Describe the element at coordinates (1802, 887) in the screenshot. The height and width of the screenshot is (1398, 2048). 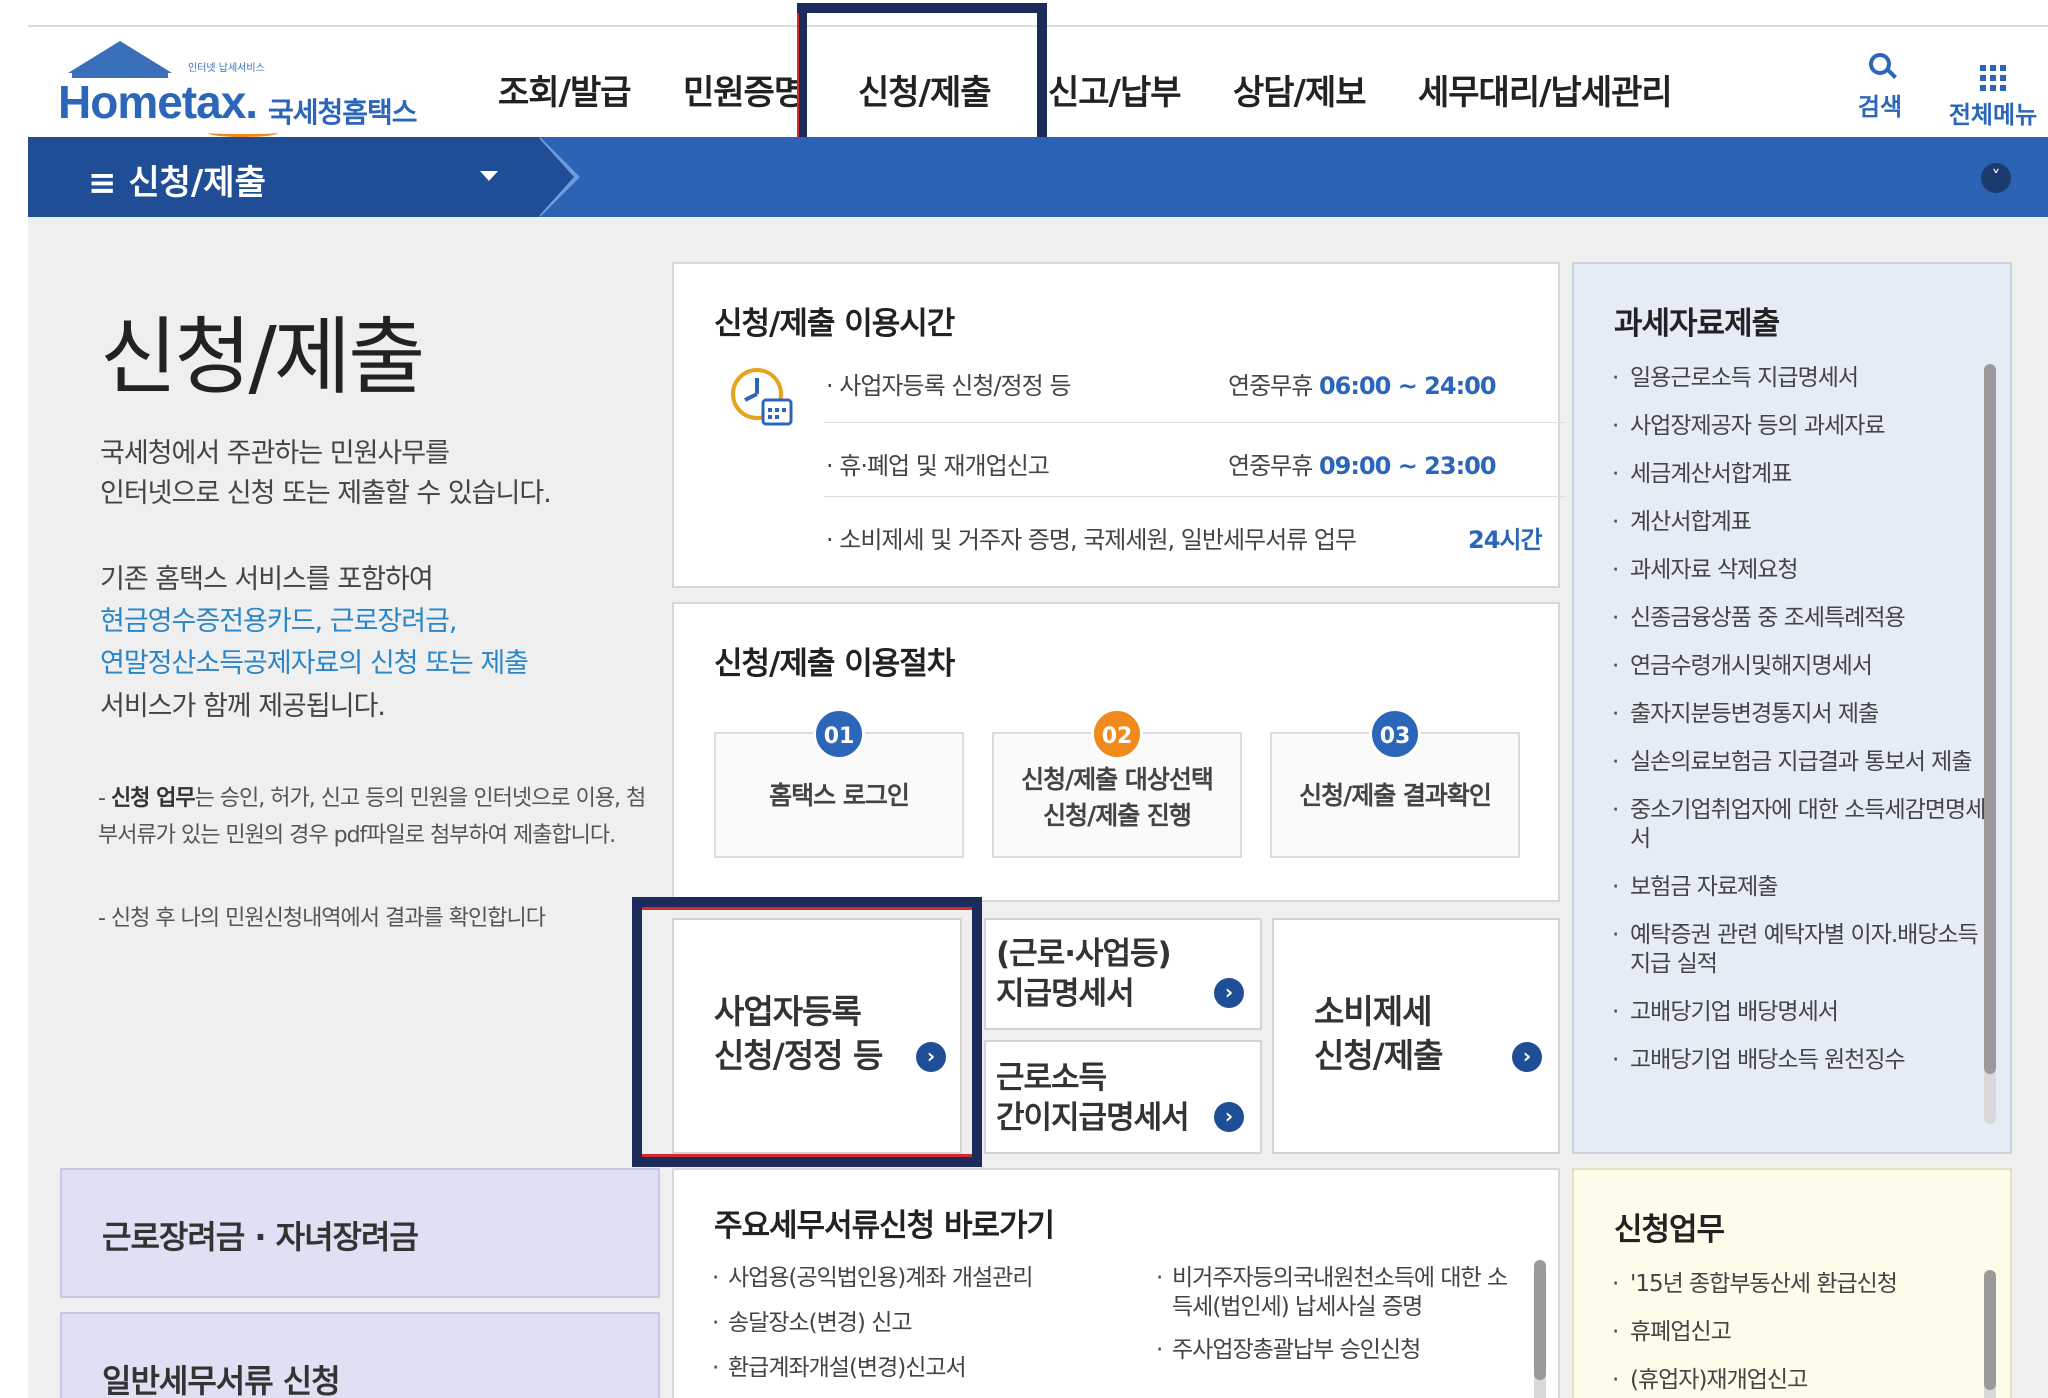
I see `list-item: 보험금 자료제출` at that location.